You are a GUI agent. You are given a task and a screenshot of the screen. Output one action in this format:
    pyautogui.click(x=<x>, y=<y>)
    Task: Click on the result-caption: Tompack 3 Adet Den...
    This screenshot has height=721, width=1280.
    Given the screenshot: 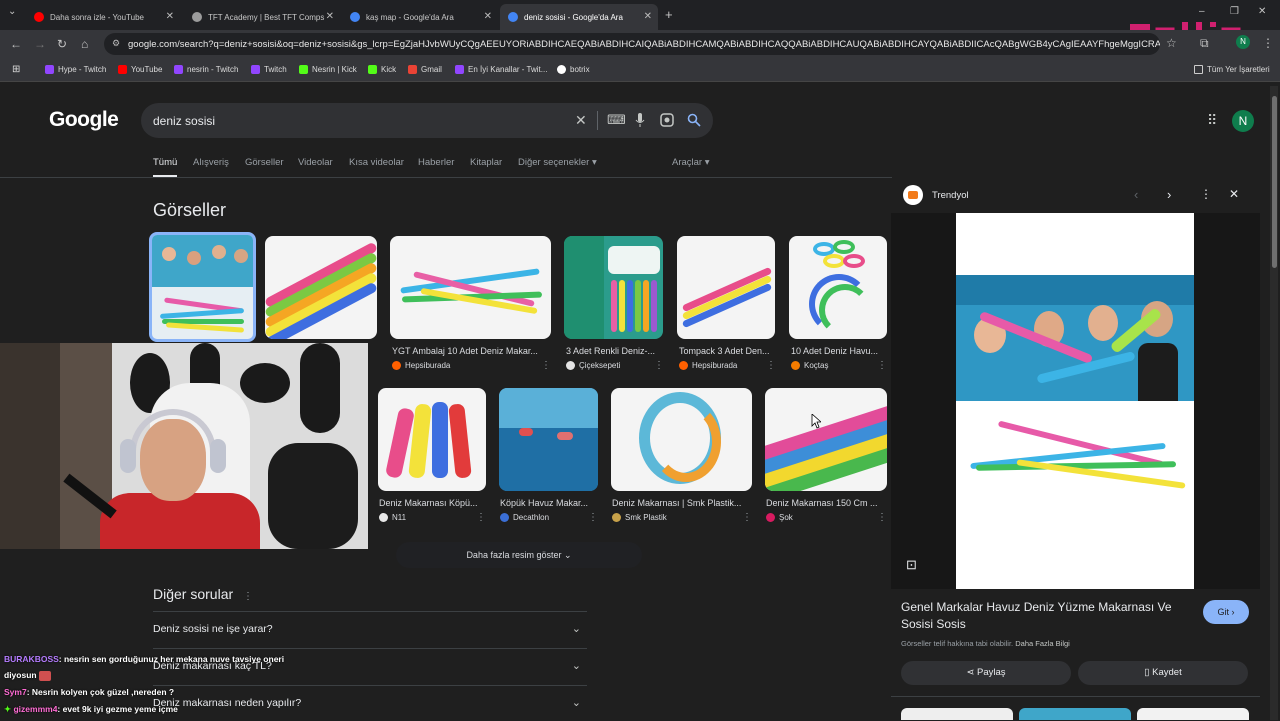 What is the action you would take?
    pyautogui.click(x=726, y=351)
    